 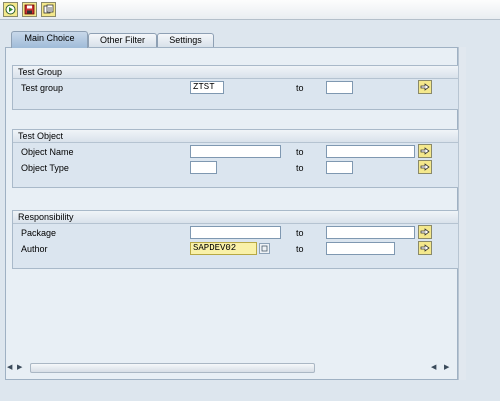 I want to click on vertical-scrollbar, so click(x=462, y=213).